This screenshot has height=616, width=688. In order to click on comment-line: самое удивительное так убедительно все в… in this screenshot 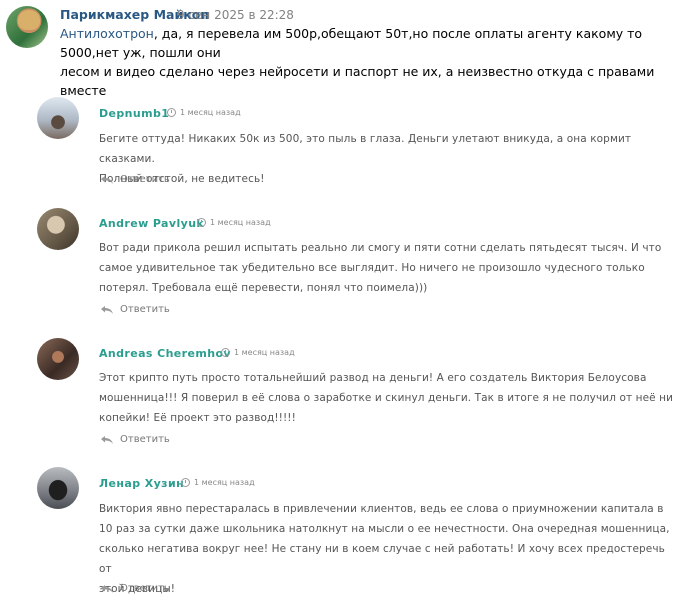, I will do `click(372, 268)`.